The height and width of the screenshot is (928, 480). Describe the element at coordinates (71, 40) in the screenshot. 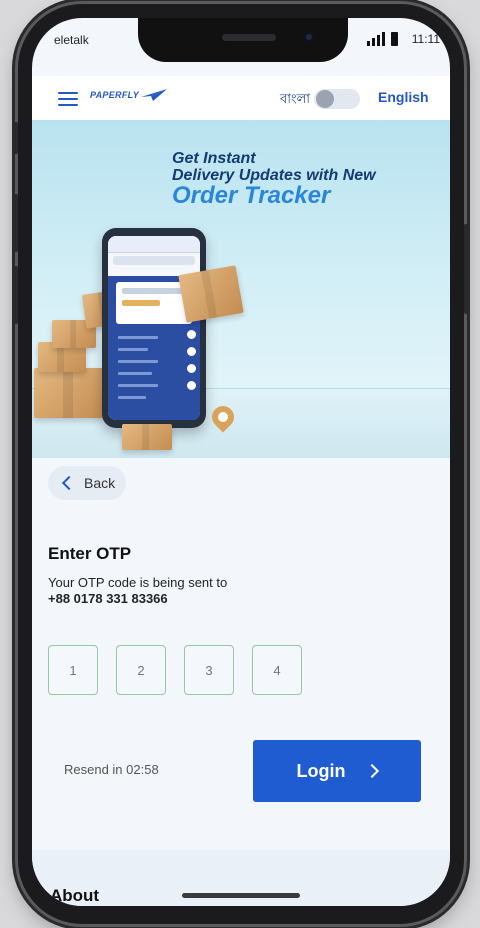

I see `carrier-label: eletalk` at that location.